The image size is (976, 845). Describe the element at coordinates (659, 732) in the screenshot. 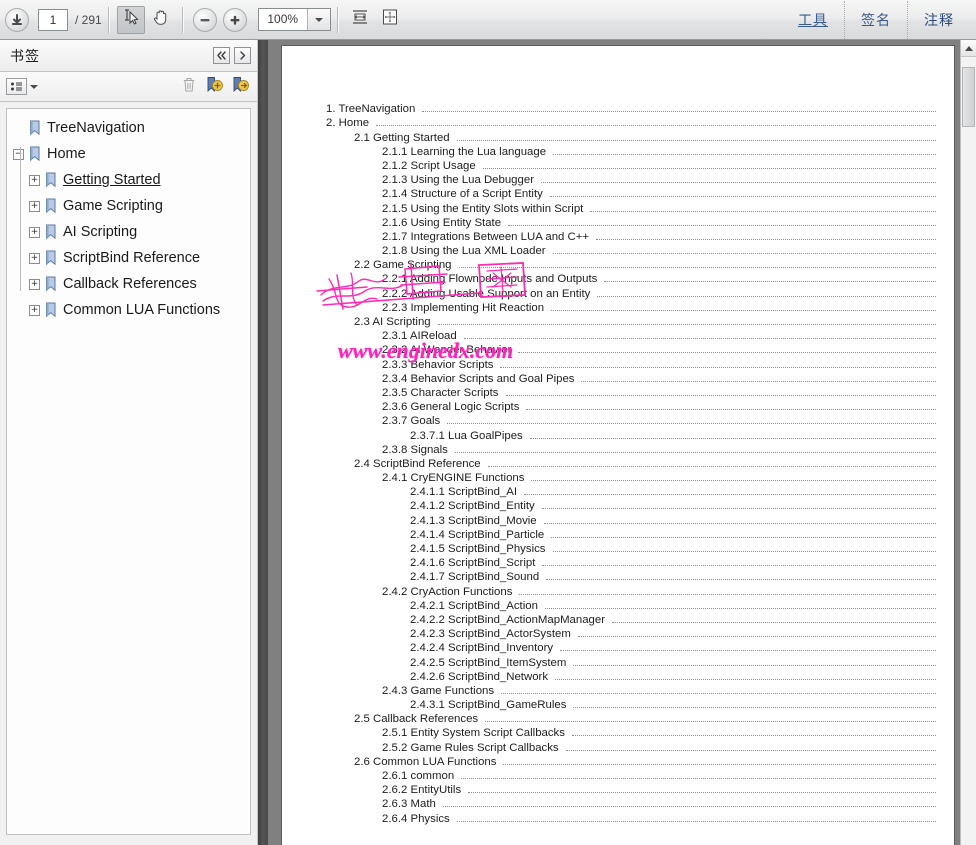

I see `toc-entry: 2.5.1 Entity System Script Callbacks` at that location.